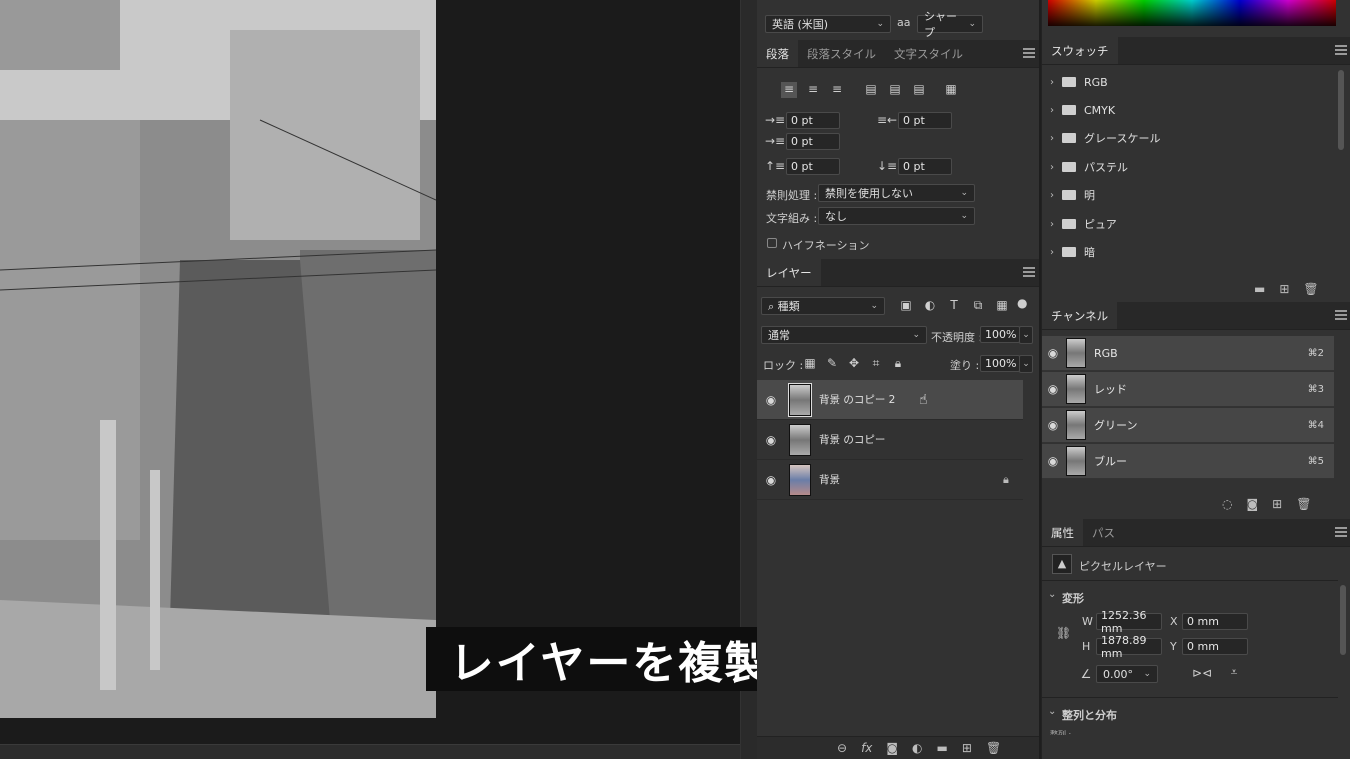  Describe the element at coordinates (1187, 195) in the screenshot. I see `swatch-group: › 明` at that location.